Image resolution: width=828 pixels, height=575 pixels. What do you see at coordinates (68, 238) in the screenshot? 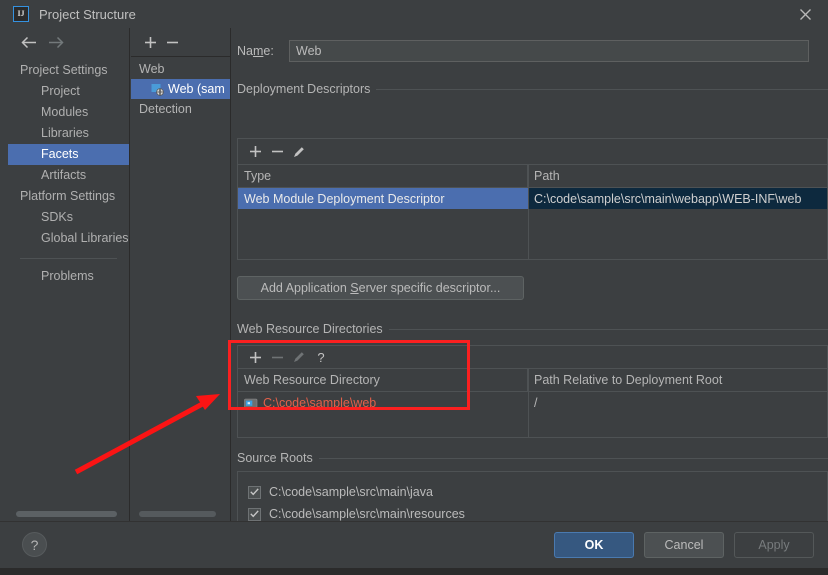
I see `sidebar-item-global-libraries: Global Libraries` at bounding box center [68, 238].